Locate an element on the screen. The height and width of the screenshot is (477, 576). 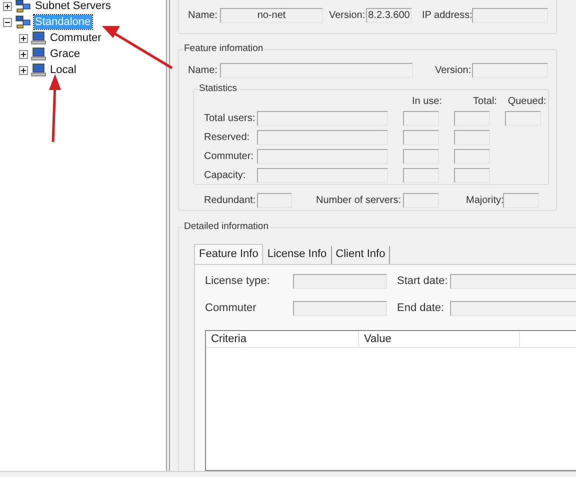
field-label: Reserved: is located at coordinates (227, 138).